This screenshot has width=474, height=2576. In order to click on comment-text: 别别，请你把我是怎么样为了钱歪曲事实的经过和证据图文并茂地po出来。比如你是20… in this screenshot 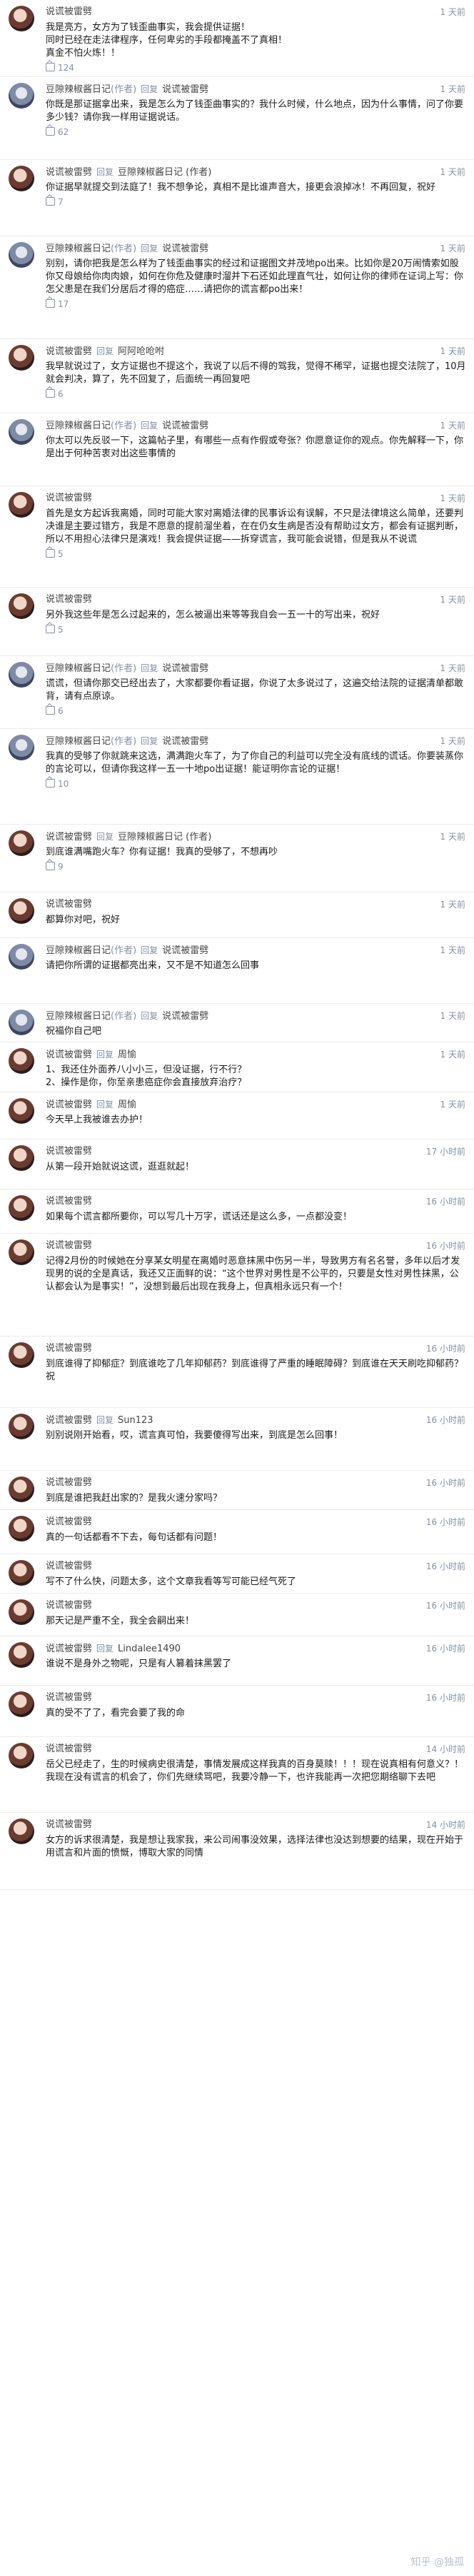, I will do `click(255, 276)`.